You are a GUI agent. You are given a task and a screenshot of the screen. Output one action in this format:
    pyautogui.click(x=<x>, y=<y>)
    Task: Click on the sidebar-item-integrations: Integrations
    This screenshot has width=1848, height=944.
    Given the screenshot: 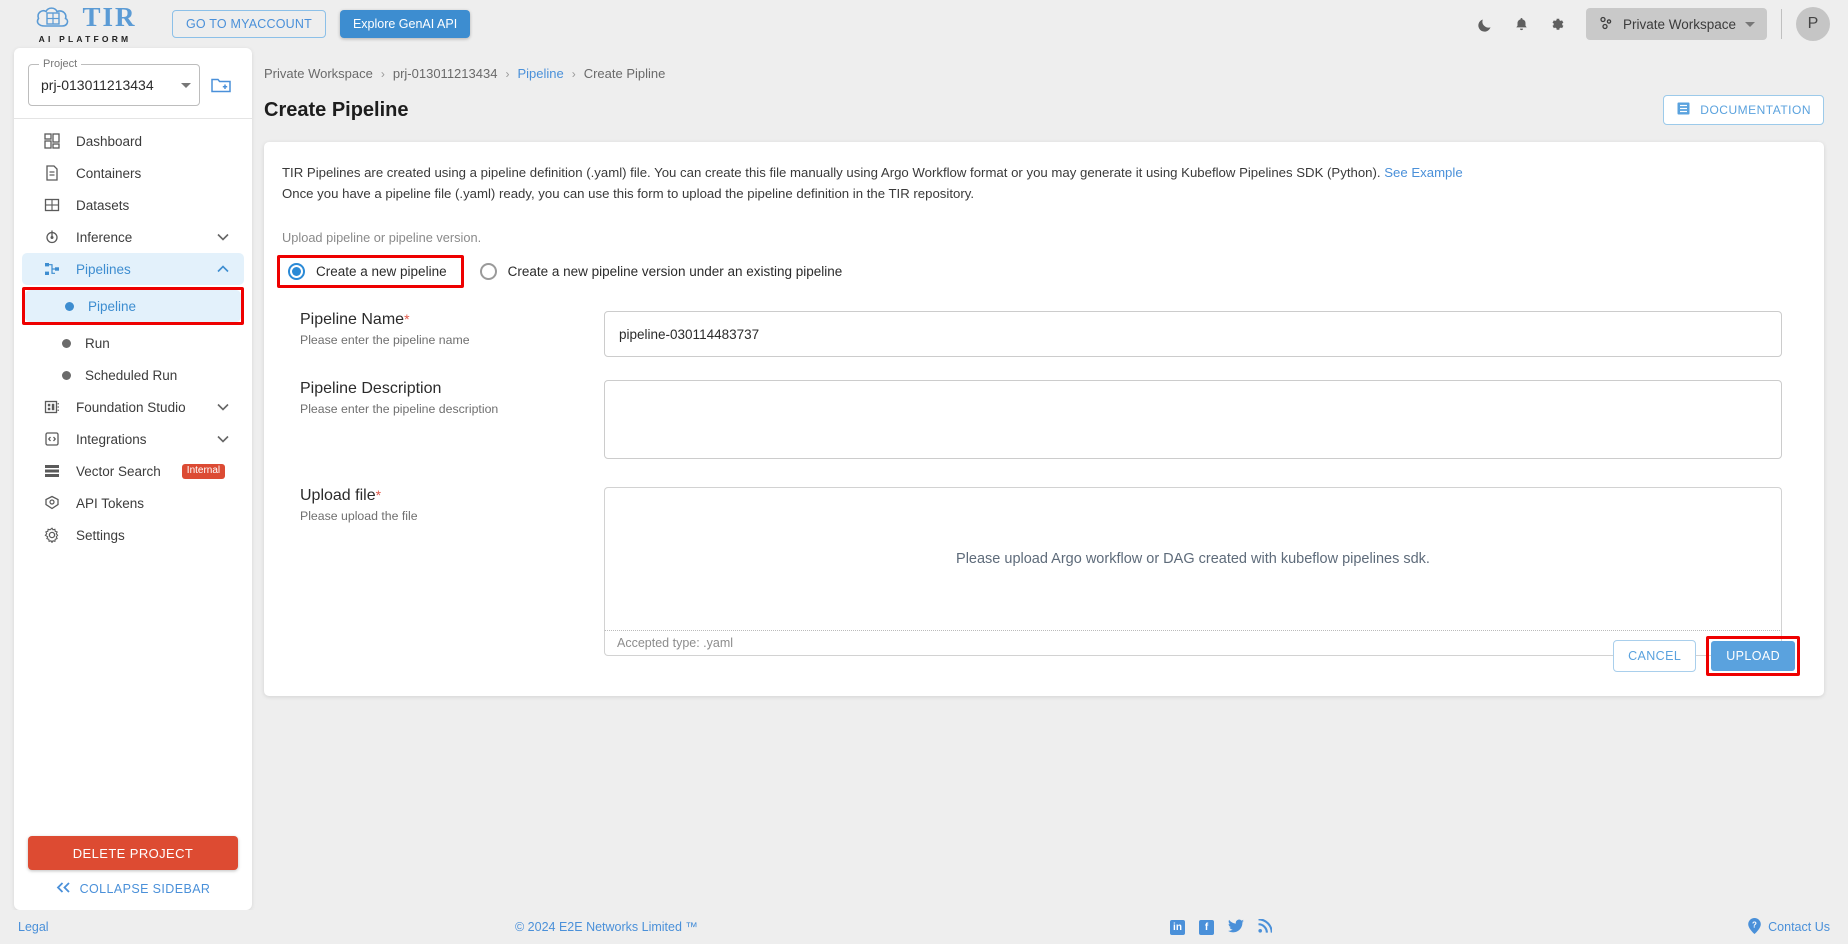 What is the action you would take?
    pyautogui.click(x=133, y=439)
    